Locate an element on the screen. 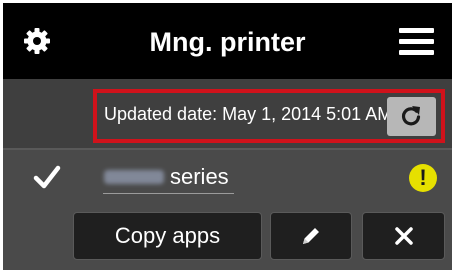 The width and height of the screenshot is (460, 273). printer-name-link: series is located at coordinates (166, 177).